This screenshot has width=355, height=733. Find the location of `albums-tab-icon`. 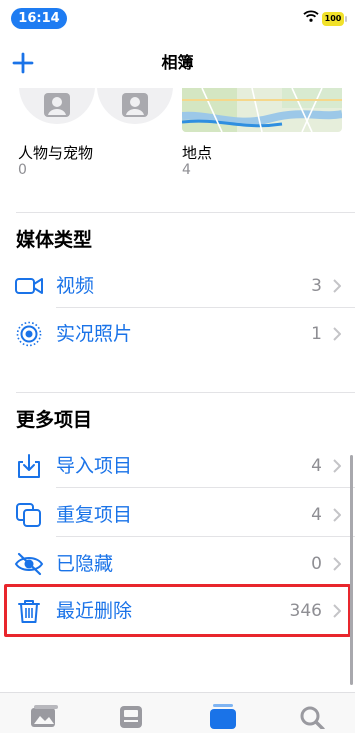

albums-tab-icon is located at coordinates (223, 716).